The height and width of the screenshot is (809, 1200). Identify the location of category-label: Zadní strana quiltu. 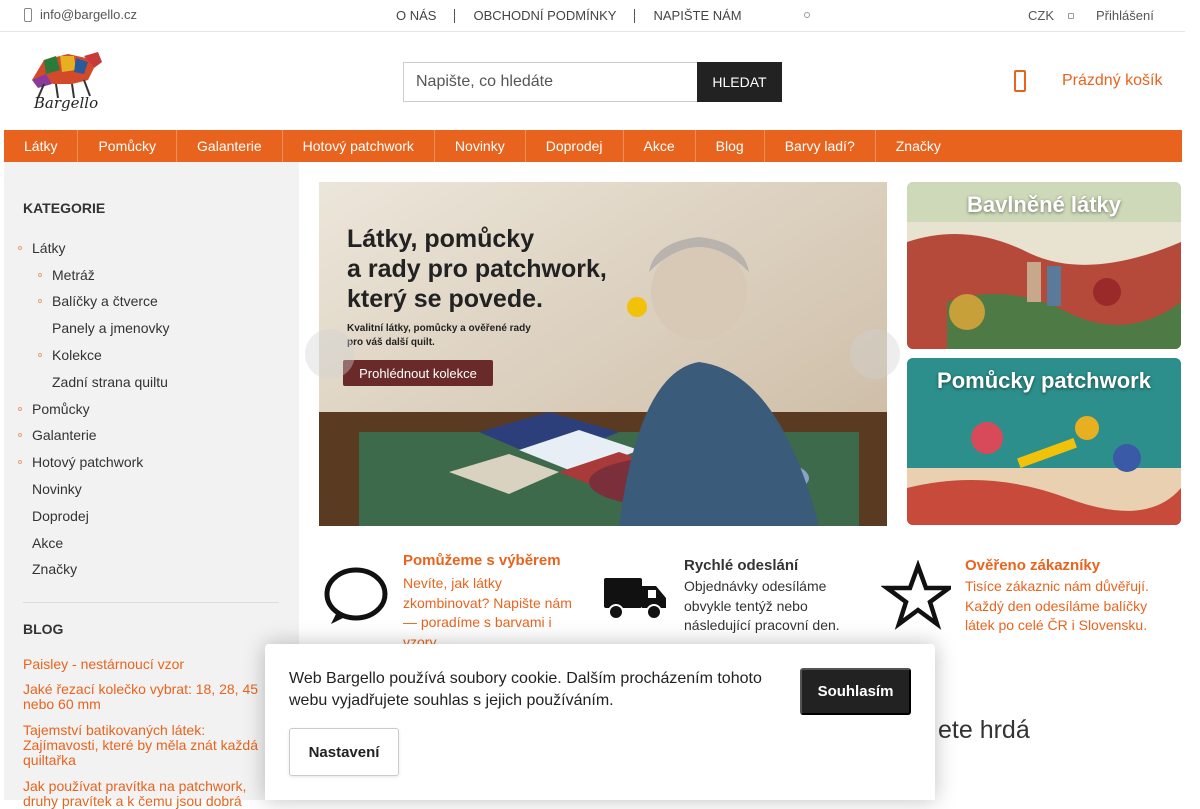
(110, 382).